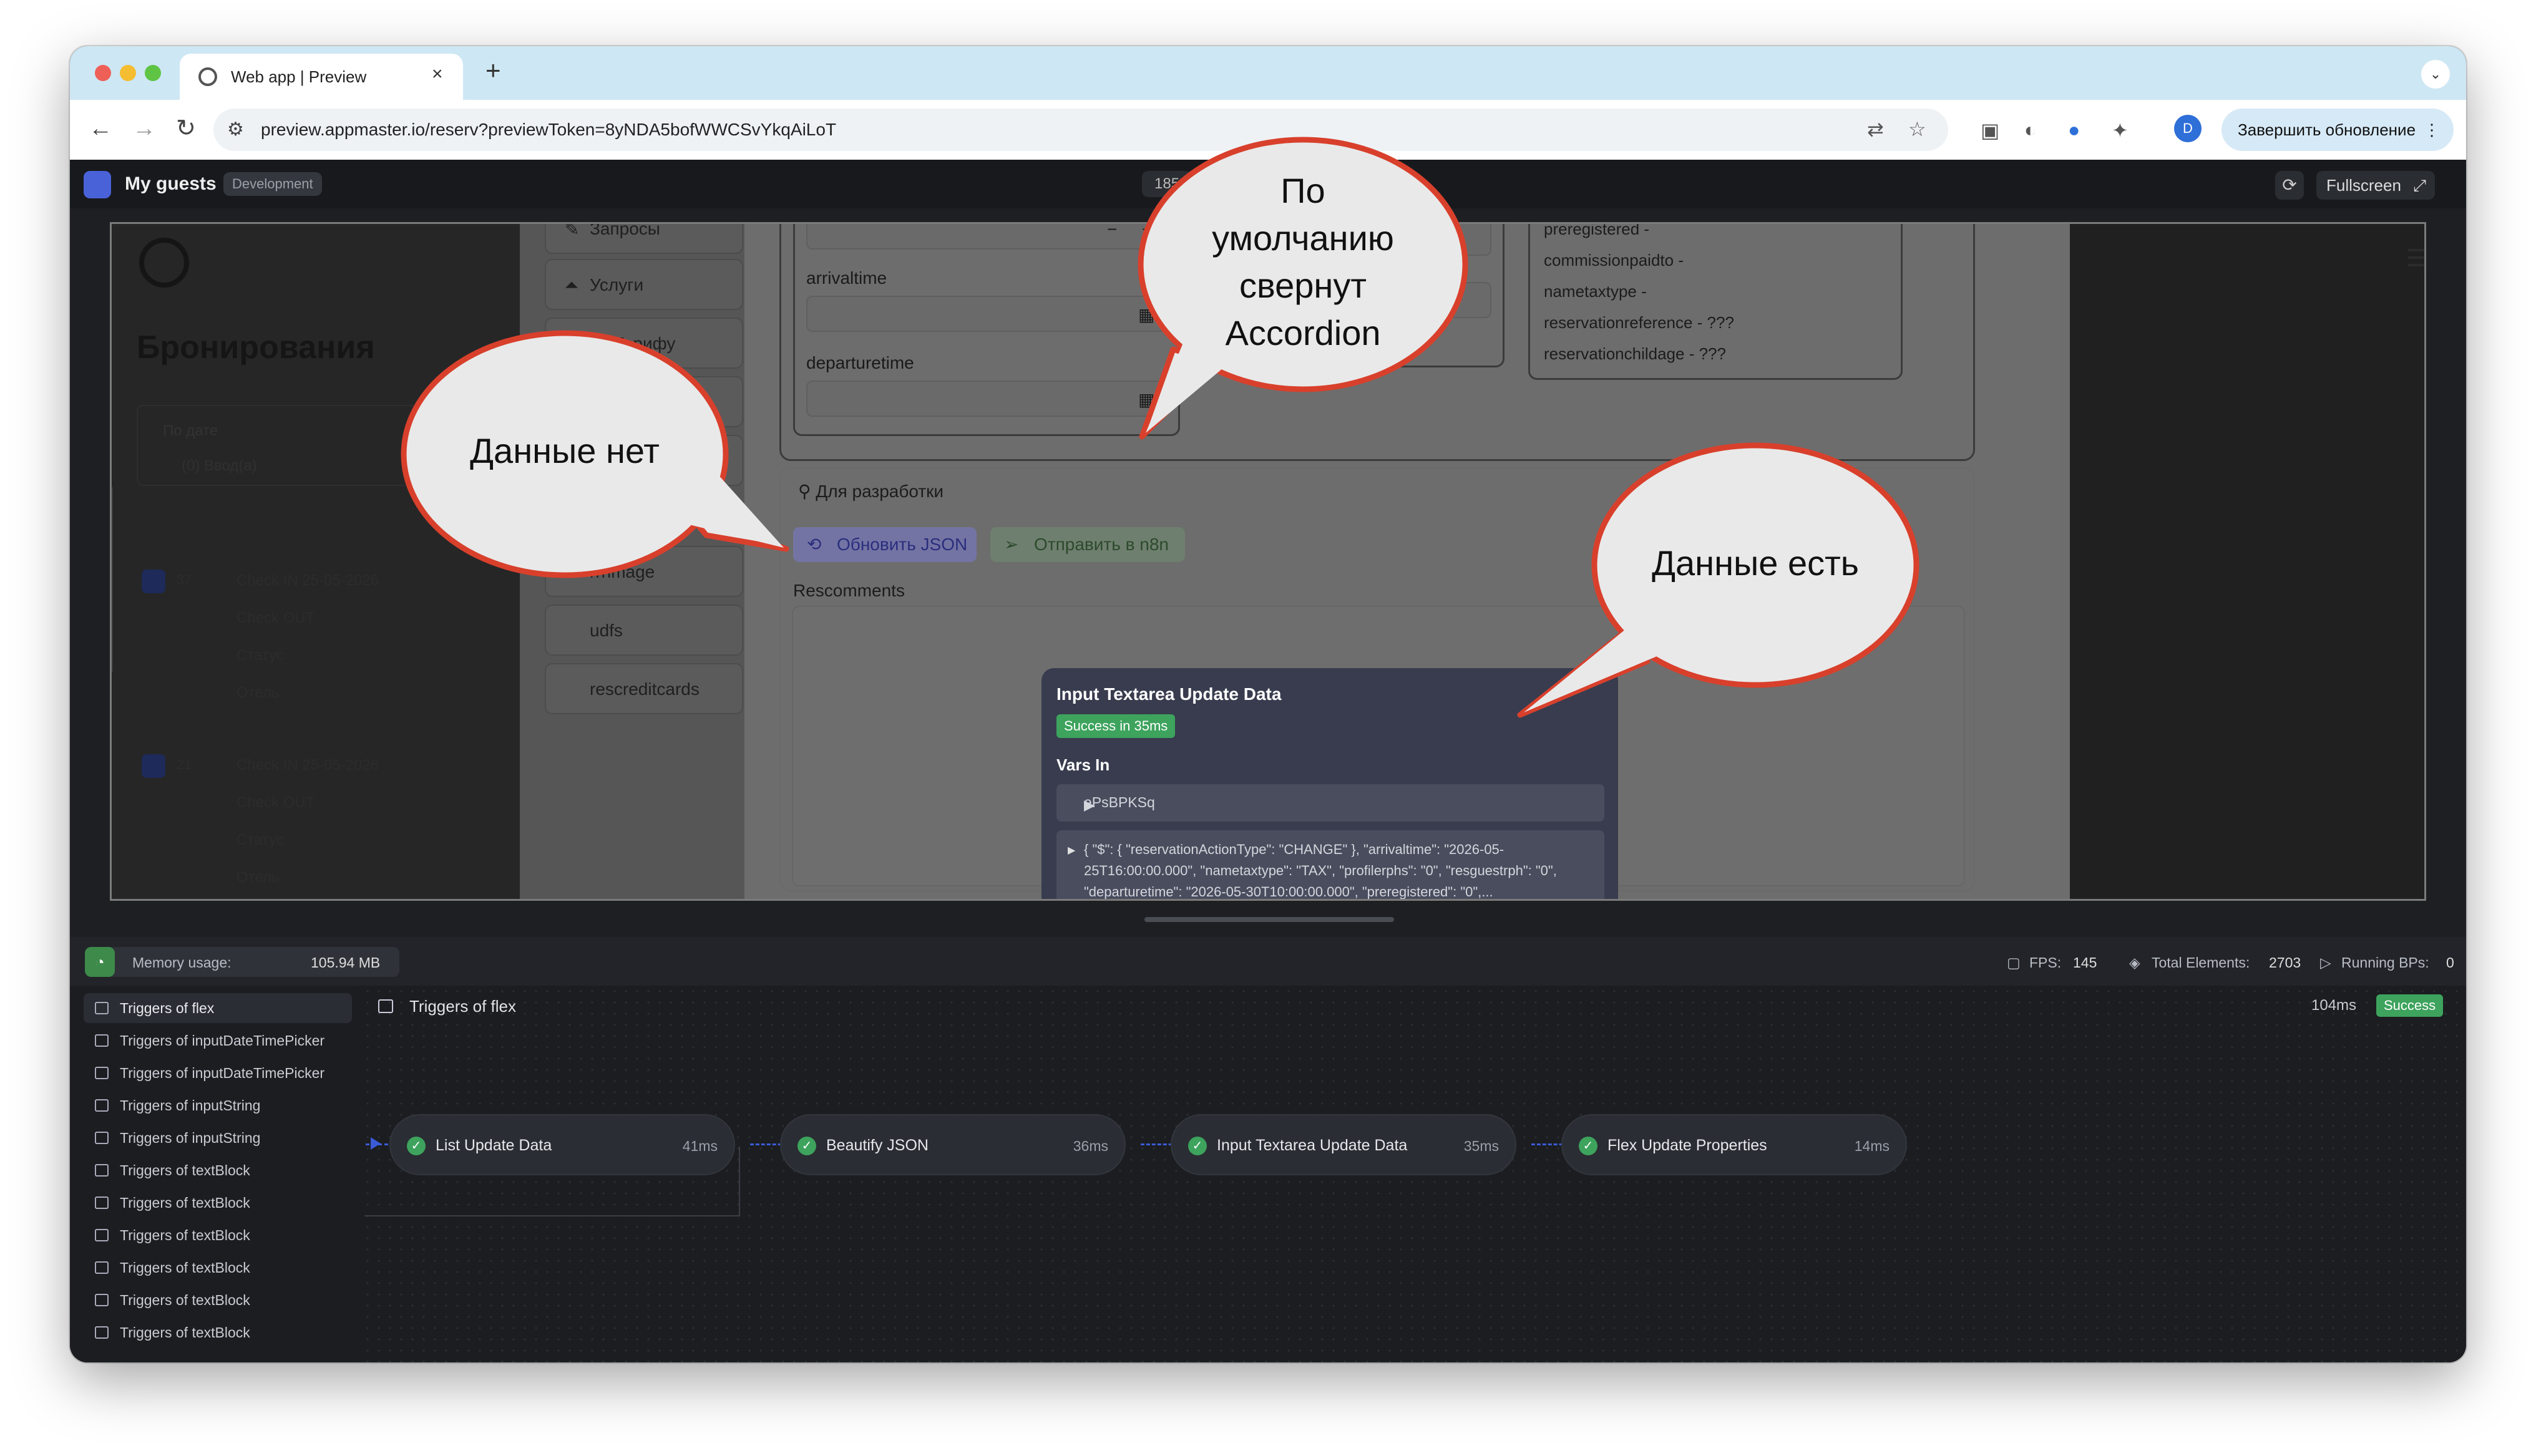 The image size is (2536, 1456). What do you see at coordinates (1755, 563) in the screenshot?
I see `callout-has-data-text: Данные есть` at bounding box center [1755, 563].